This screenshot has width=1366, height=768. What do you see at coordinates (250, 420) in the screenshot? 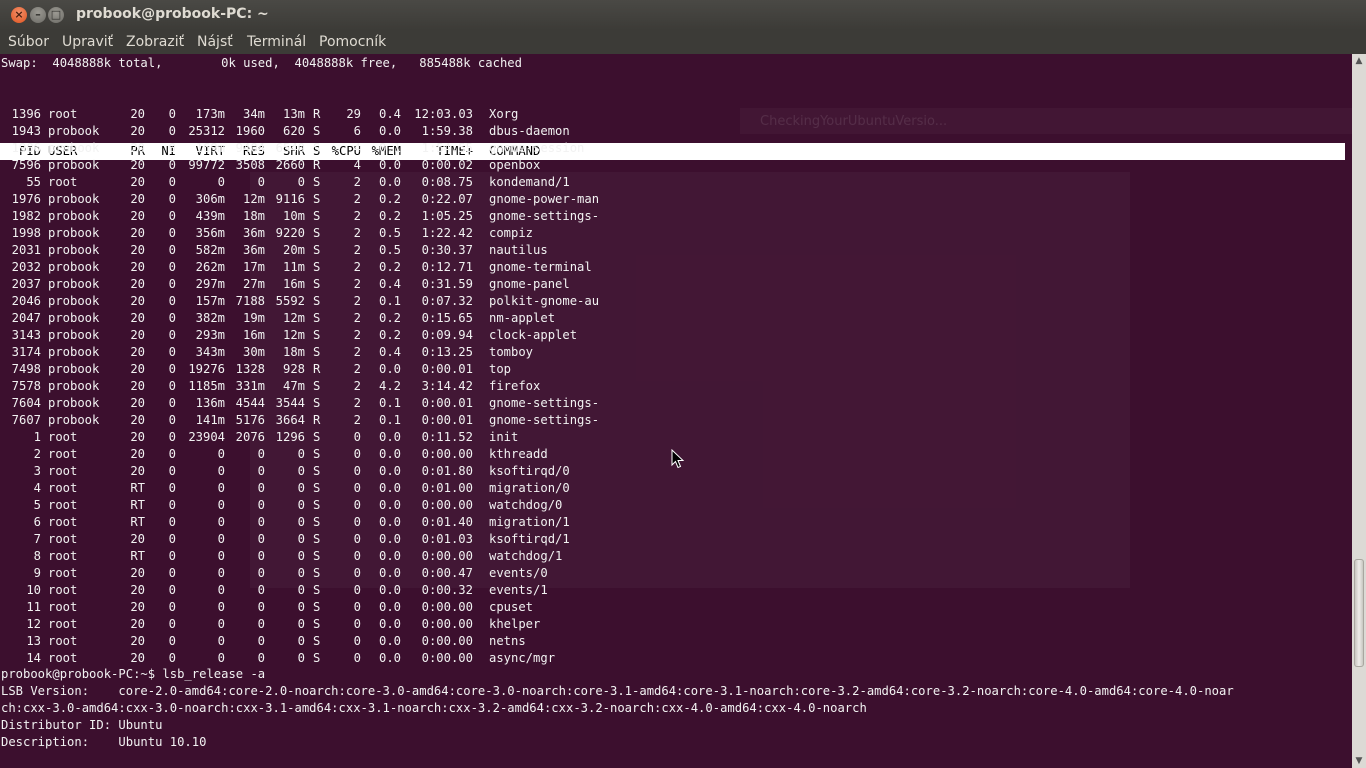
I see `res-cell: 5176` at bounding box center [250, 420].